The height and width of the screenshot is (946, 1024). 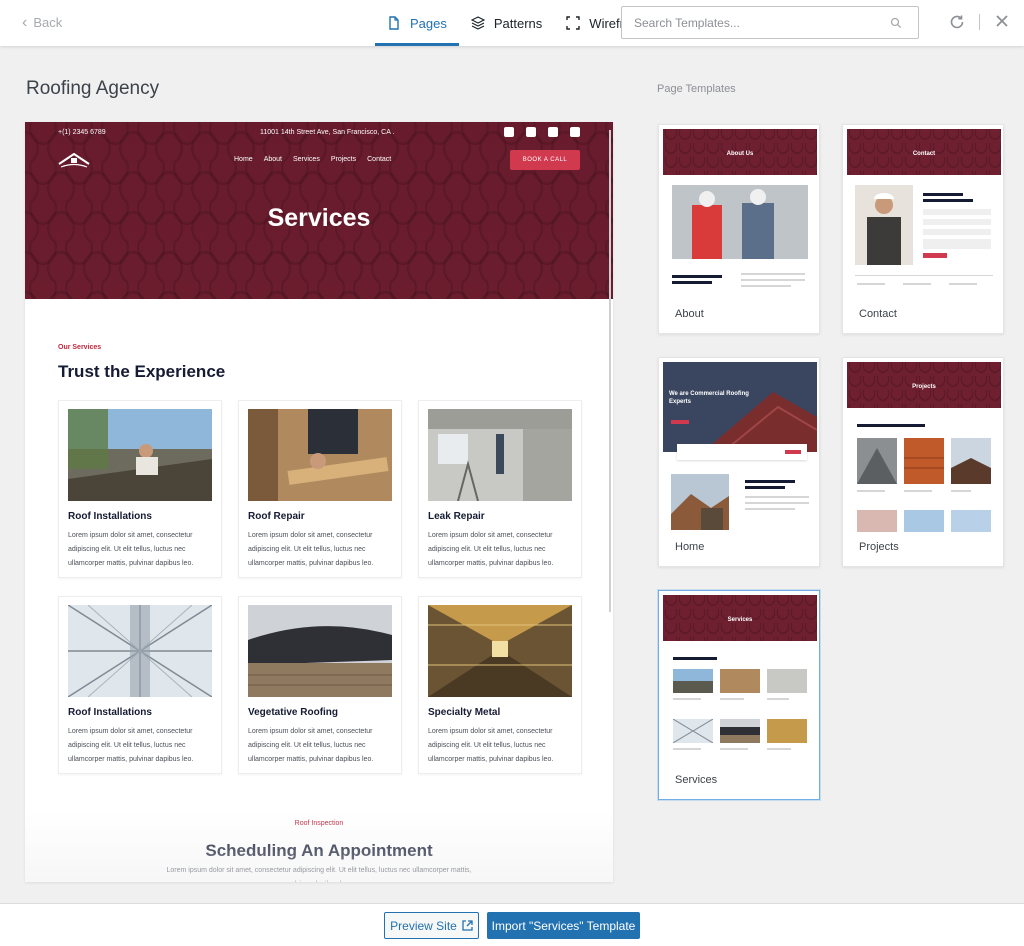 I want to click on hero-title: Services, so click(x=319, y=218).